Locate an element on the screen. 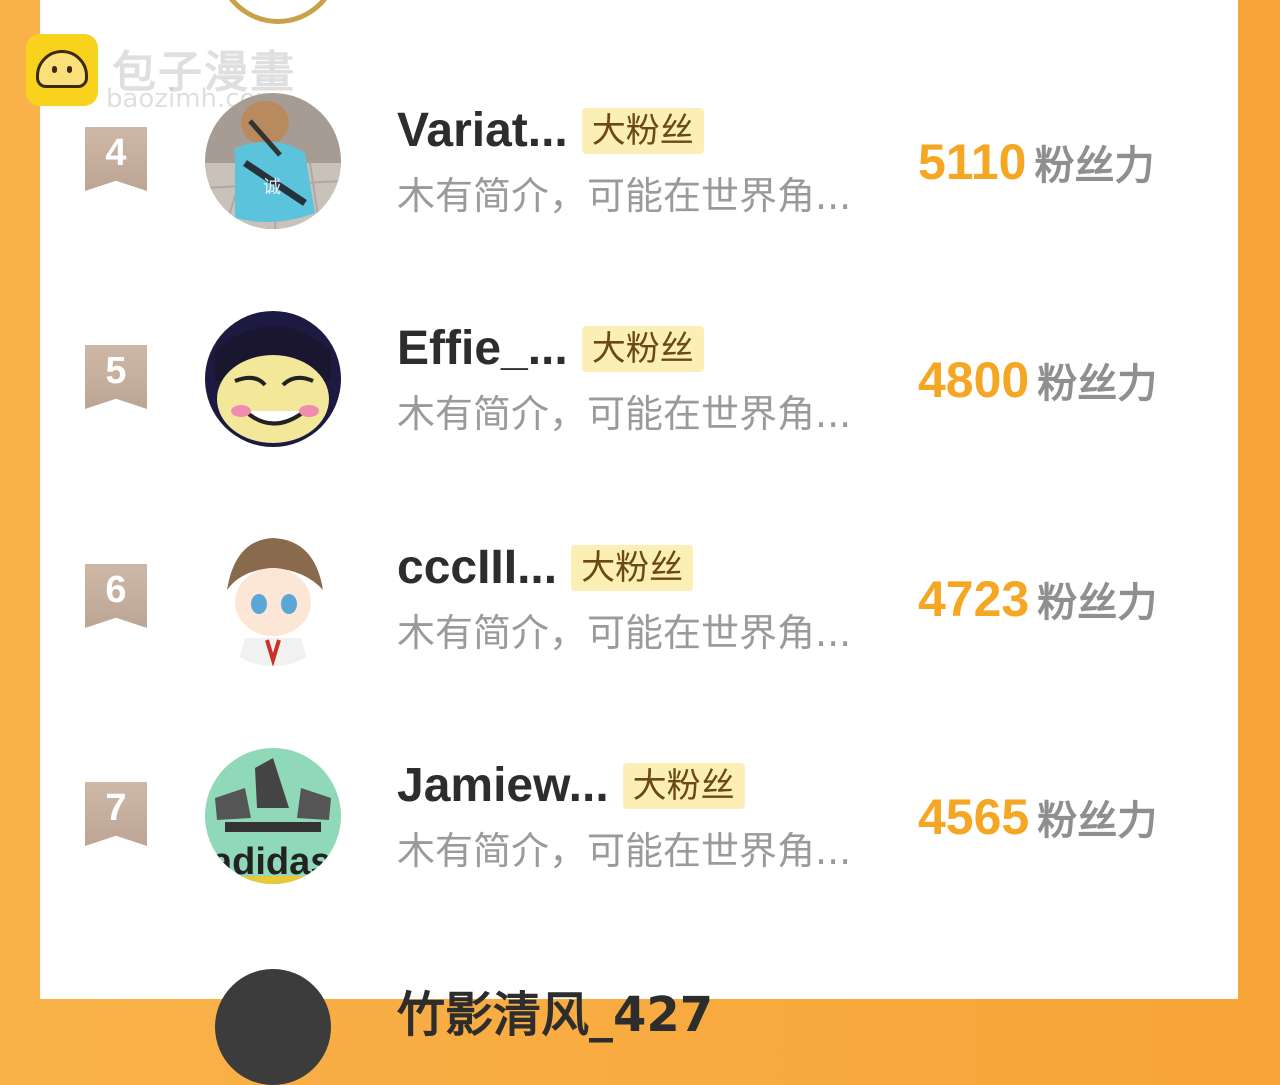  fan-row: 4 诚 Variat... 大粉丝 木有简介，可能在世界角... 5110 粉丝力 is located at coordinates (639, 173).